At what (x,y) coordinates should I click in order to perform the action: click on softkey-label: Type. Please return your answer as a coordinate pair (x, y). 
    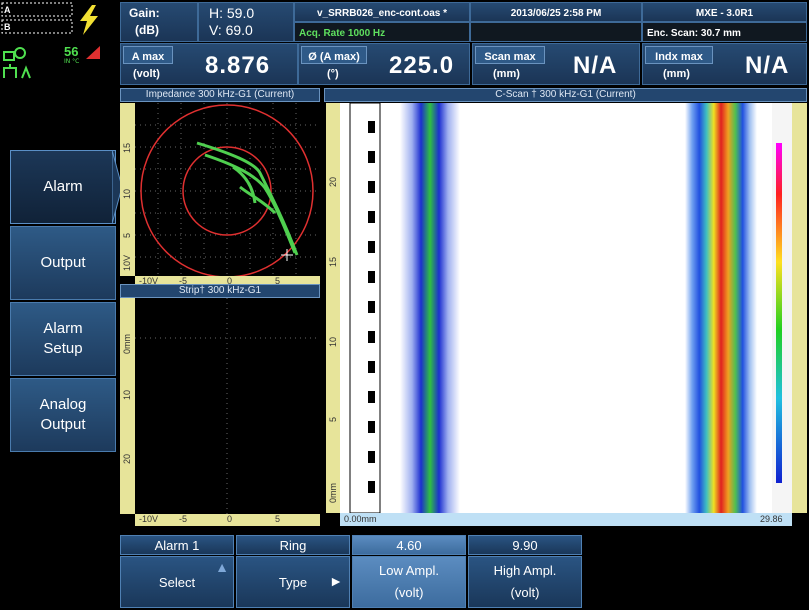
    Looking at the image, I should click on (293, 582).